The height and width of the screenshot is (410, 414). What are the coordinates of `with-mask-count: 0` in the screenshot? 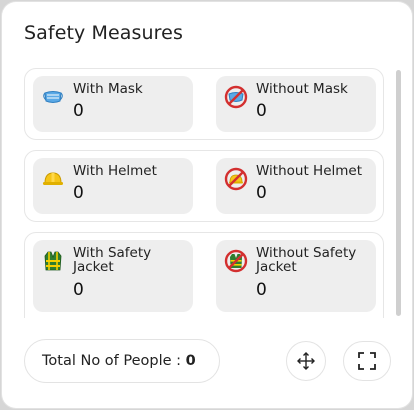 It's located at (78, 111).